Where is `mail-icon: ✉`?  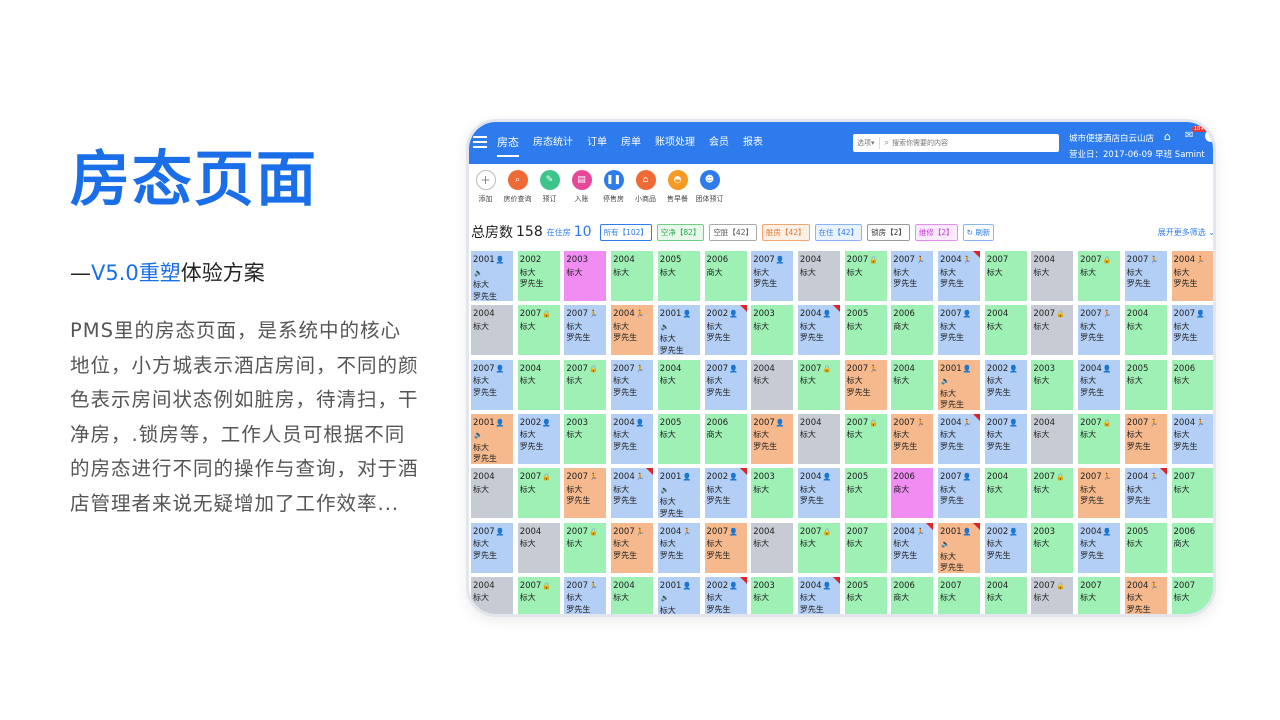 mail-icon: ✉ is located at coordinates (1189, 135).